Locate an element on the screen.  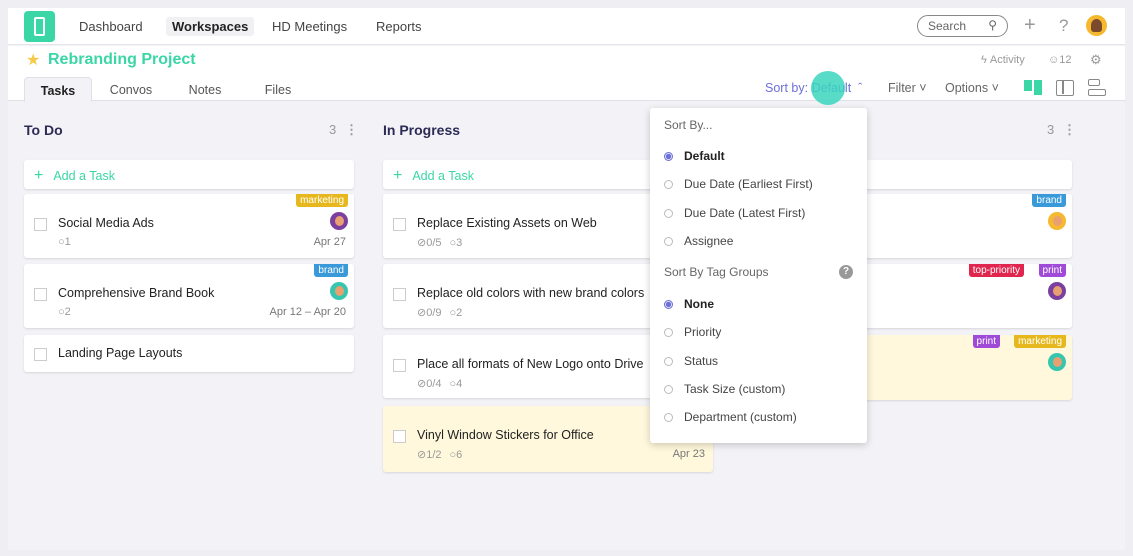
task-meta: ⊘0/5 ○3 is located at coordinates (439, 242).